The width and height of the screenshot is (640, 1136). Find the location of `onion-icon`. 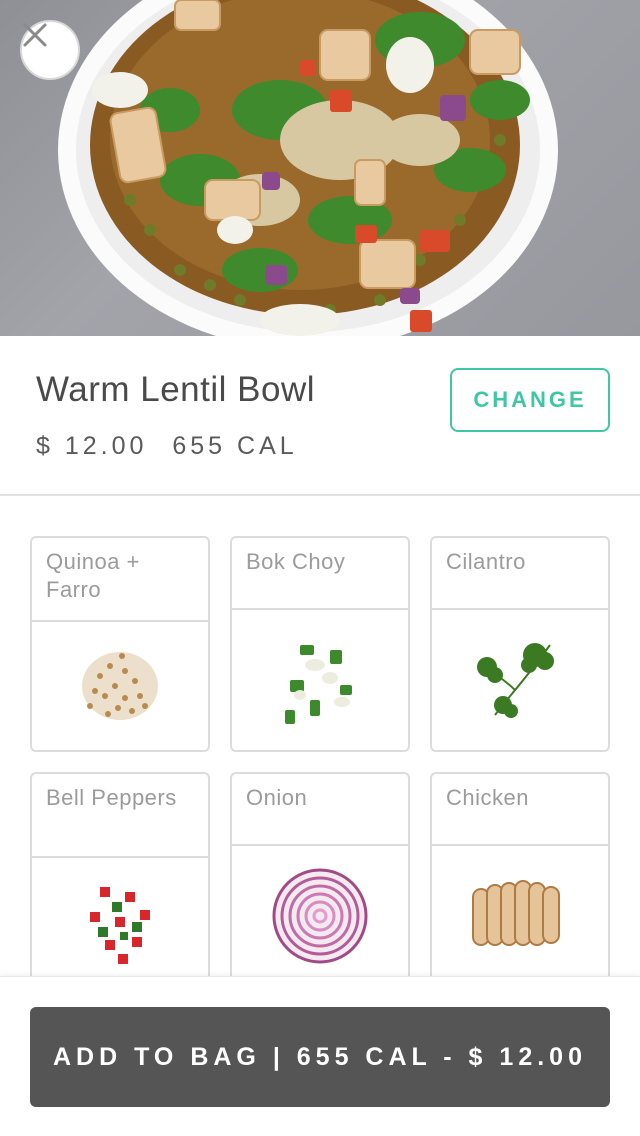

onion-icon is located at coordinates (320, 916).